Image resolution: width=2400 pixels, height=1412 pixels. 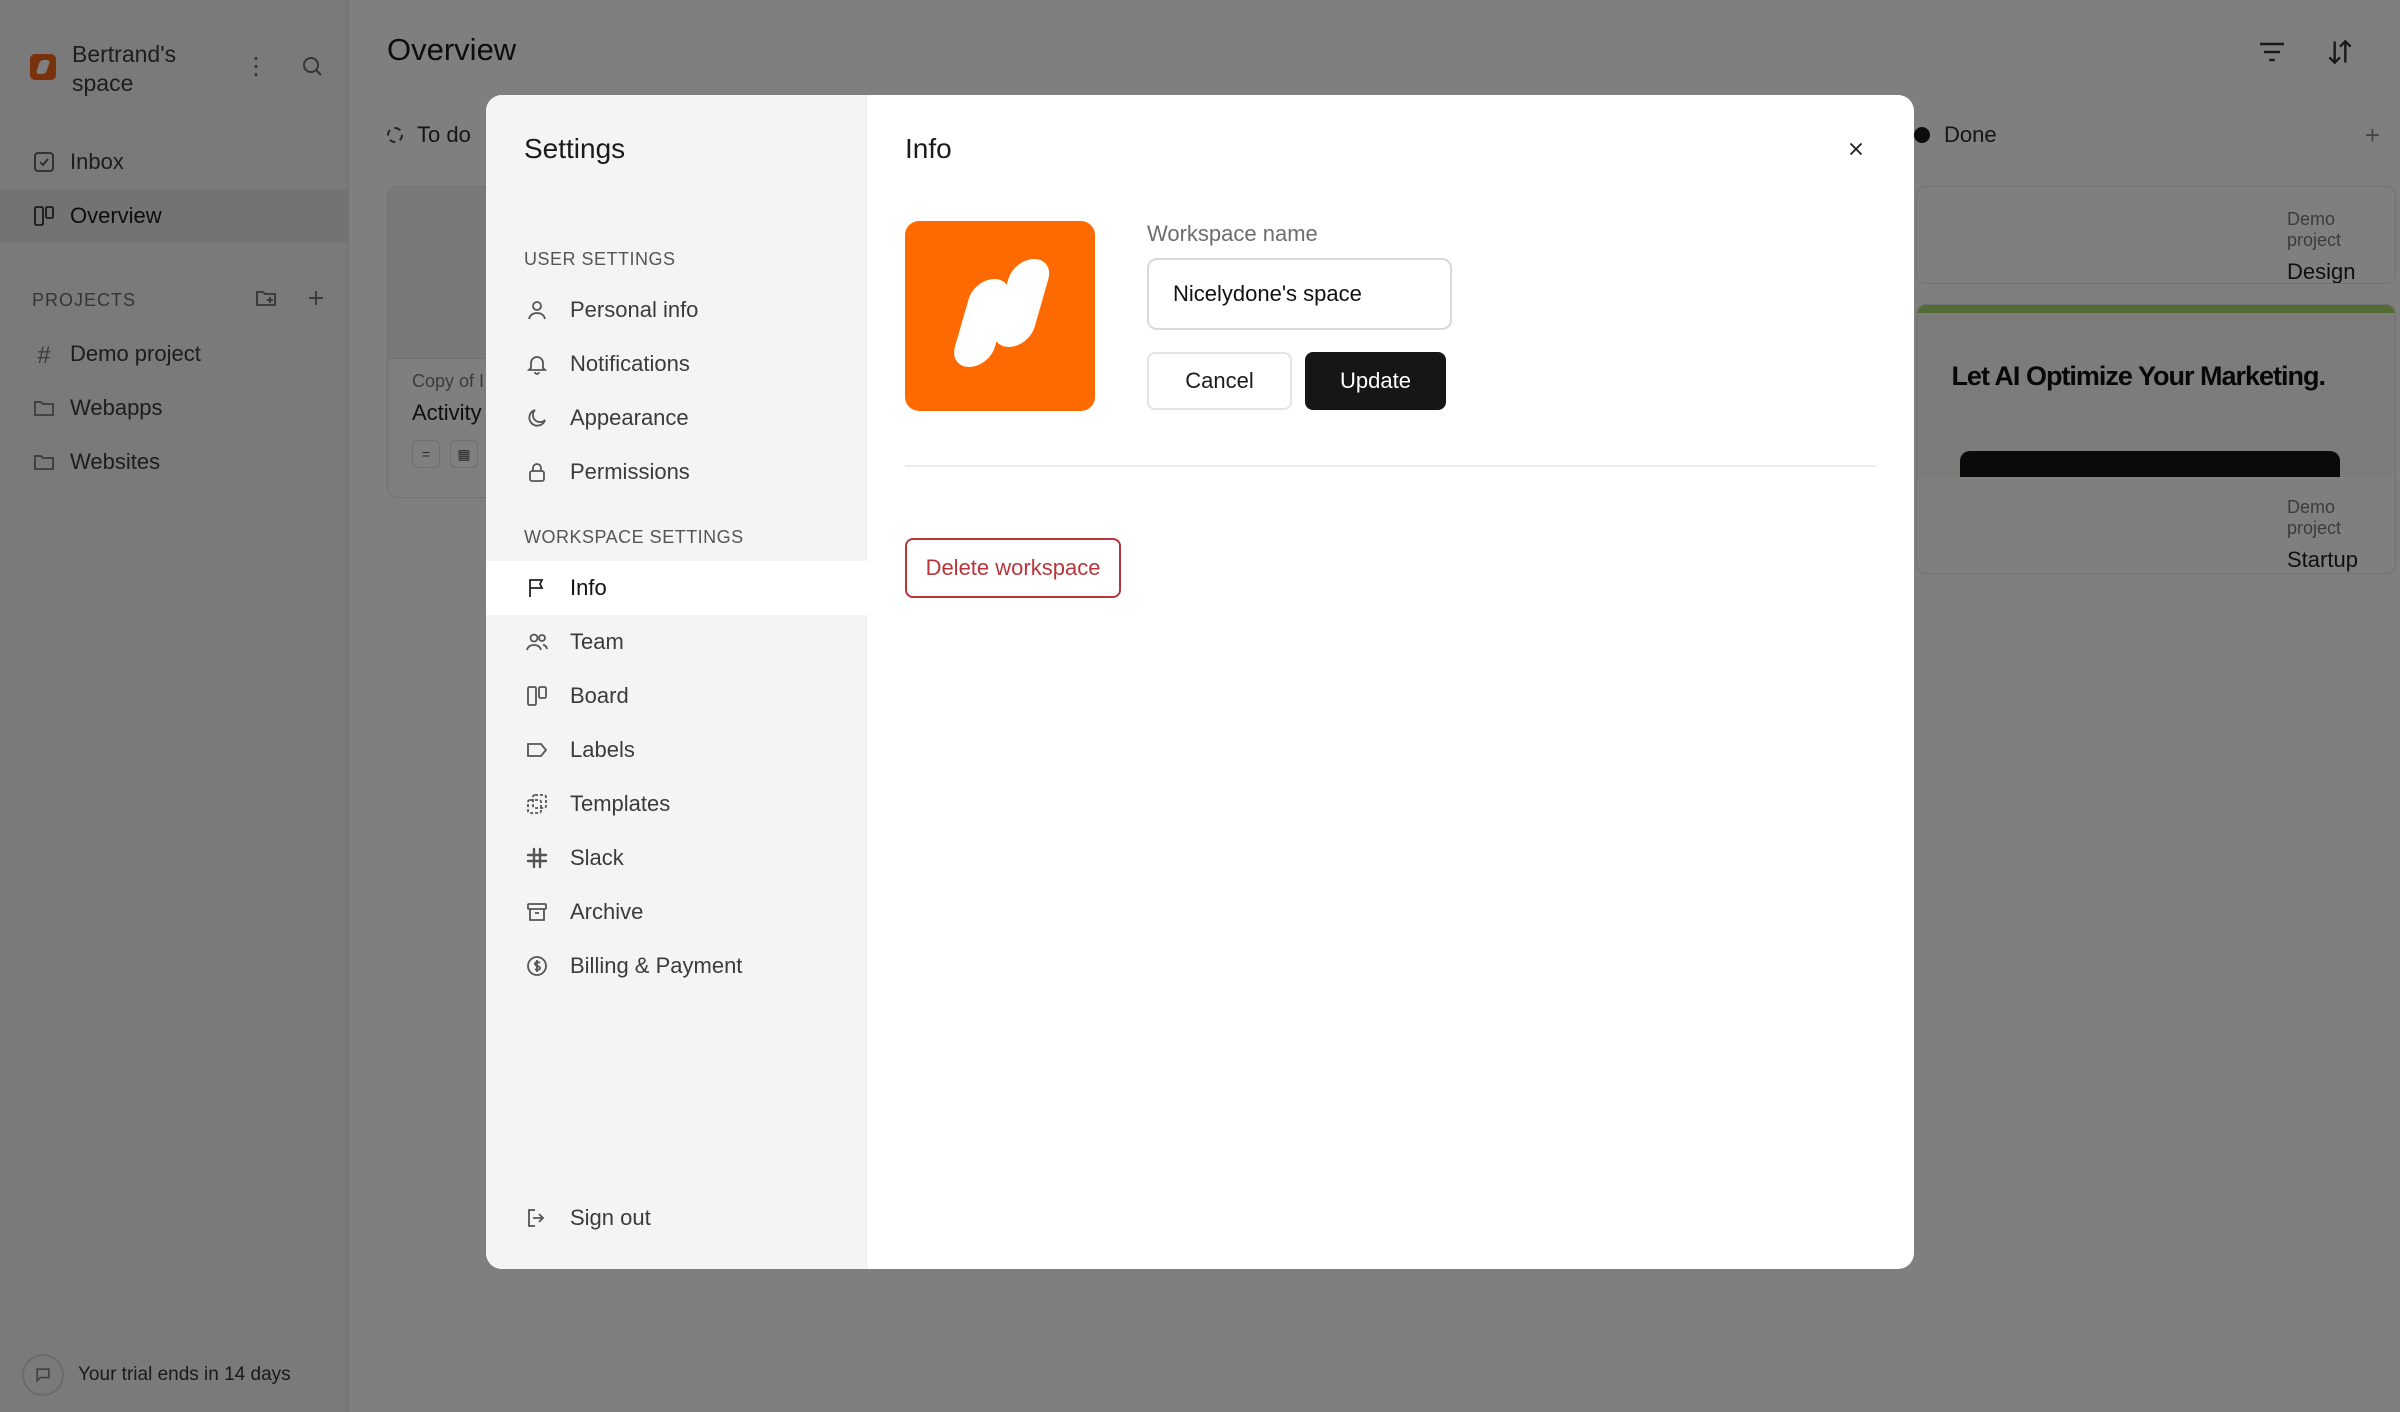 What do you see at coordinates (537, 418) in the screenshot?
I see `moon-icon` at bounding box center [537, 418].